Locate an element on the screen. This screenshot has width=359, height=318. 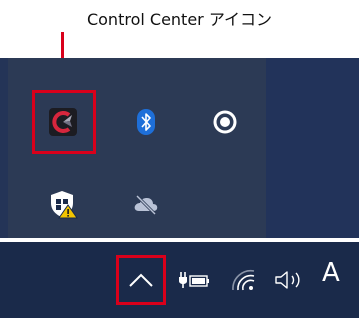
desktop-wallpaper-right is located at coordinates (312, 148).